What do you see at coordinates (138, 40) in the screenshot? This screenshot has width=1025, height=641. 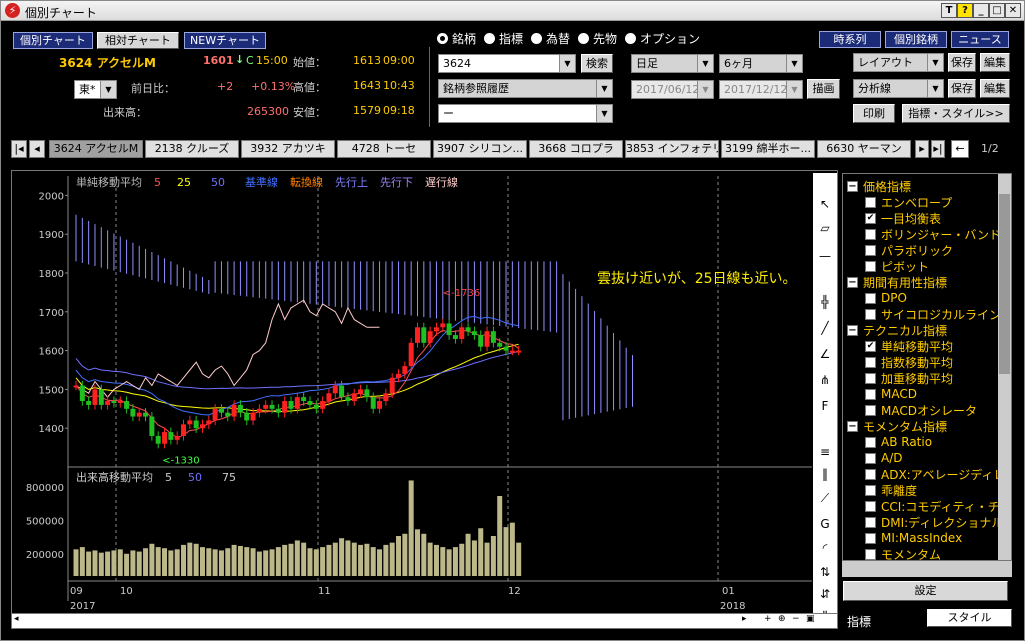 I see `soutai-chart-button: 相対チャート` at bounding box center [138, 40].